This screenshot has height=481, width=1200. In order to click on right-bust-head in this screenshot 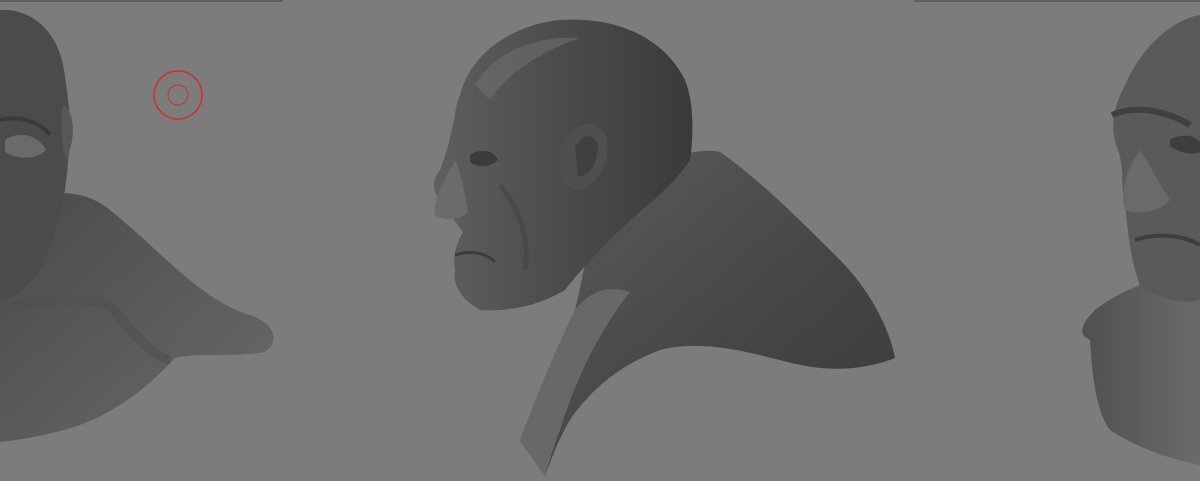, I will do `click(1156, 158)`.